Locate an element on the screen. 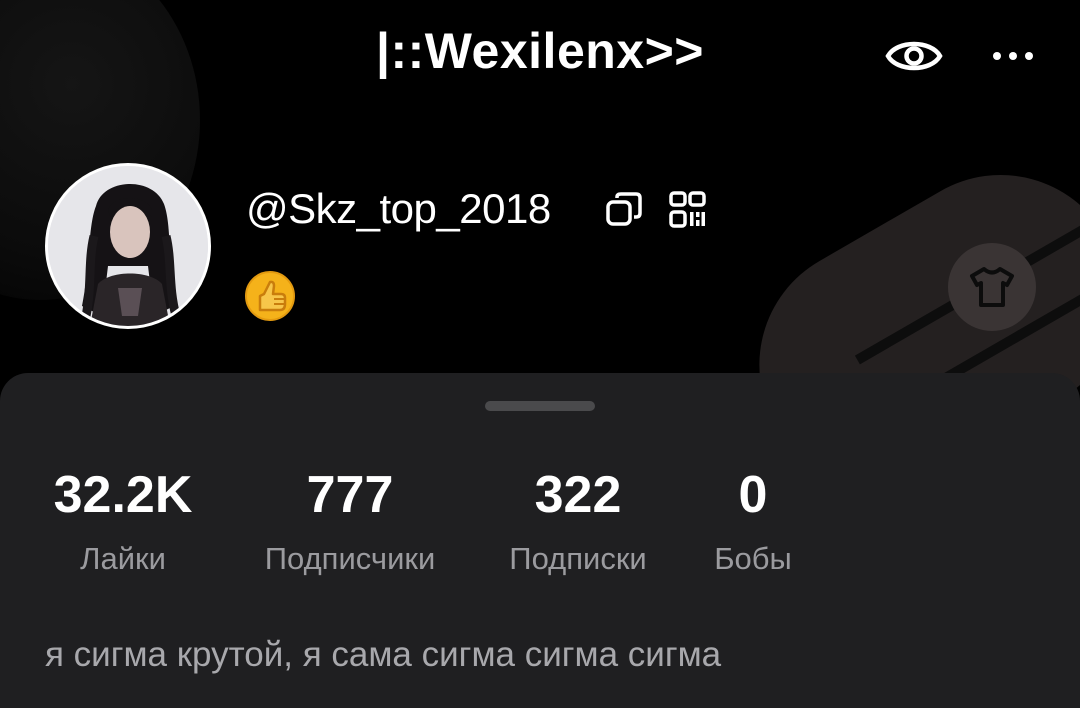 The image size is (1080, 708). avatar-image is located at coordinates (128, 246).